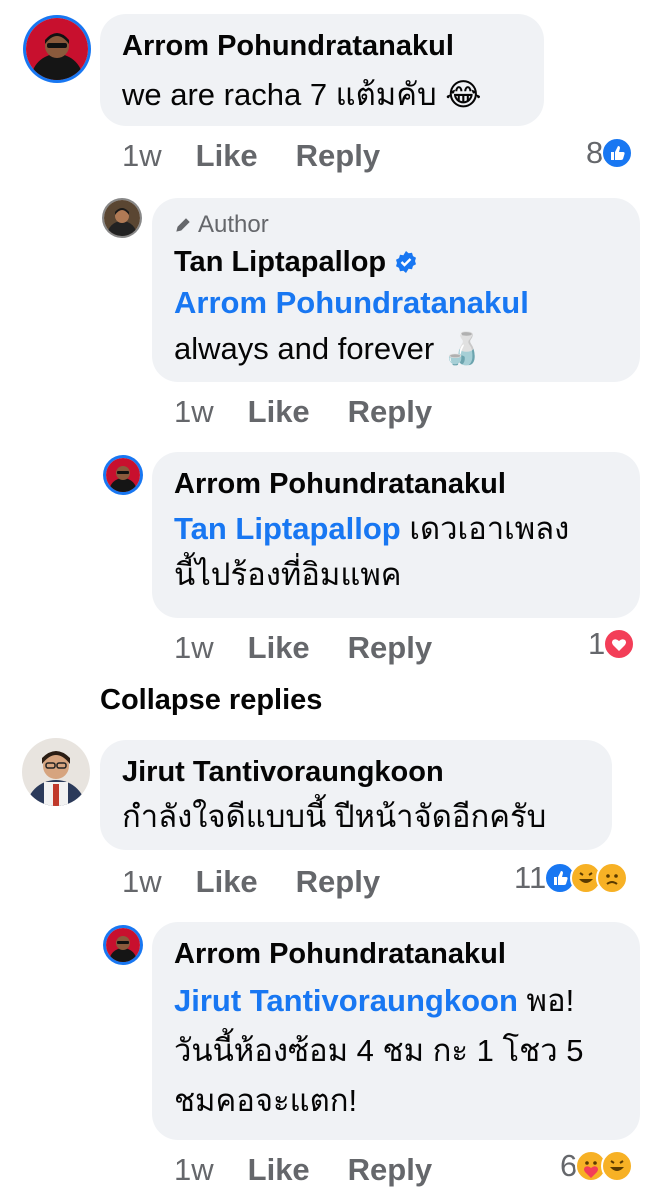  What do you see at coordinates (266, 1100) in the screenshot?
I see `comment-text-content: ชมคอจะแตก!` at bounding box center [266, 1100].